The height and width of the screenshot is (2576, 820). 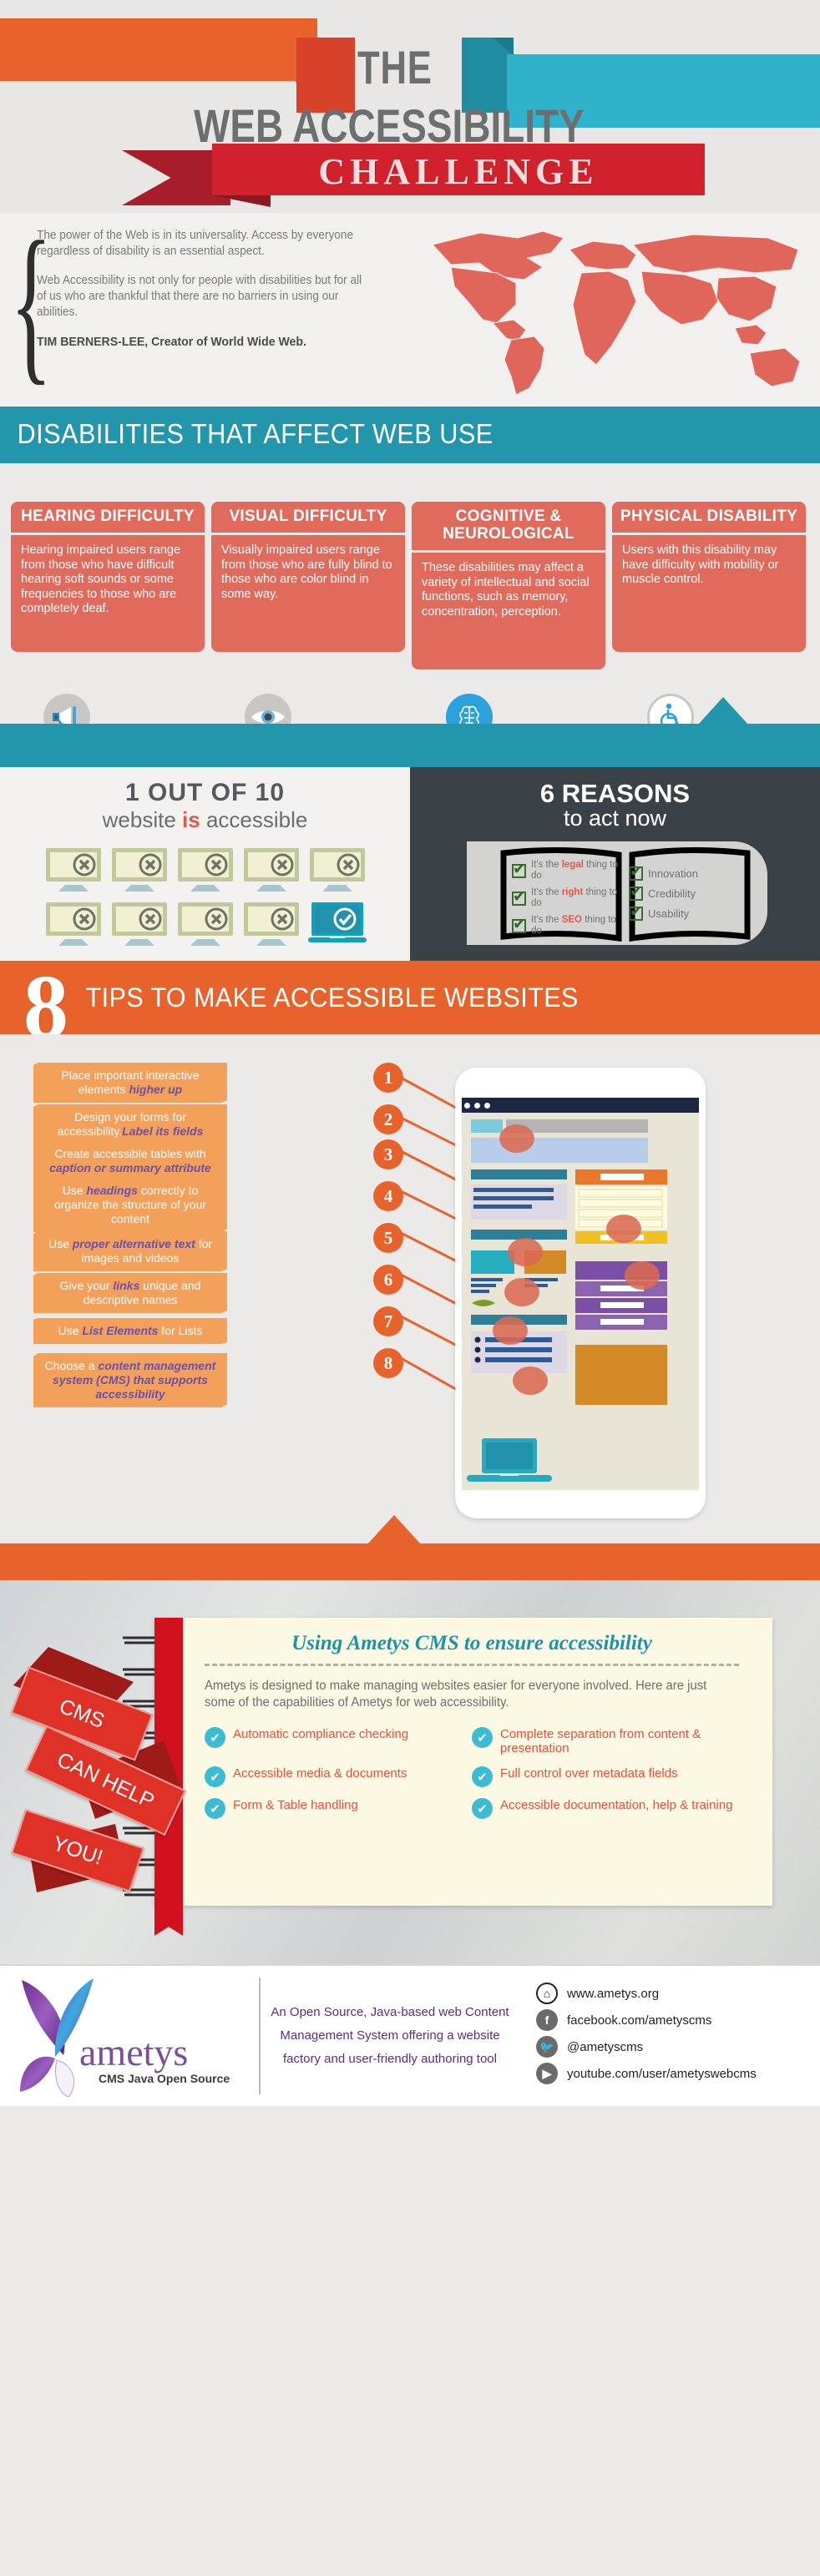 What do you see at coordinates (337, 922) in the screenshot?
I see `monitor-accessible-icon` at bounding box center [337, 922].